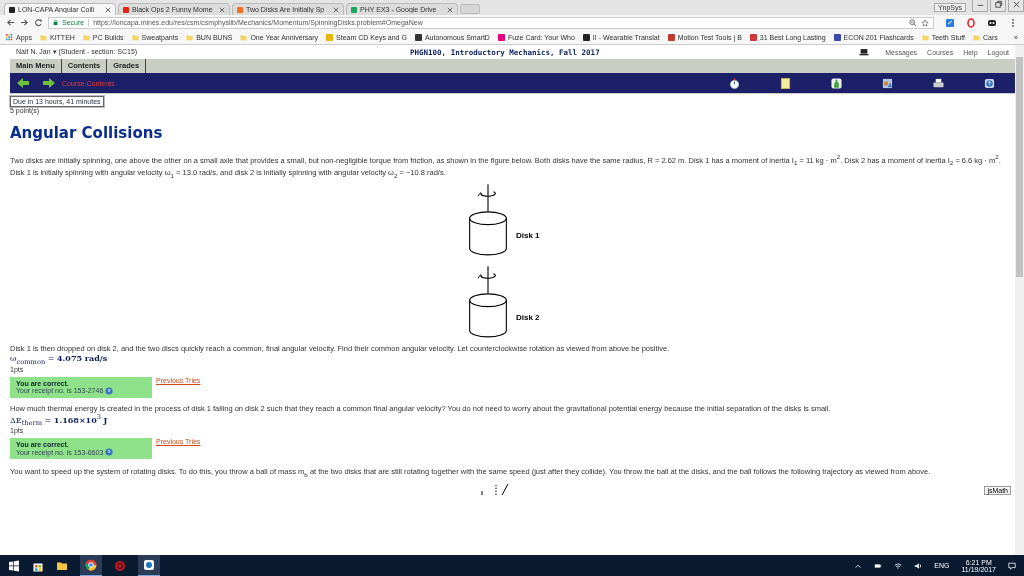 Image resolution: width=1024 pixels, height=576 pixels. What do you see at coordinates (59, 359) in the screenshot?
I see `answer-value: ω$_{common}$ = 4.075 rad/s` at bounding box center [59, 359].